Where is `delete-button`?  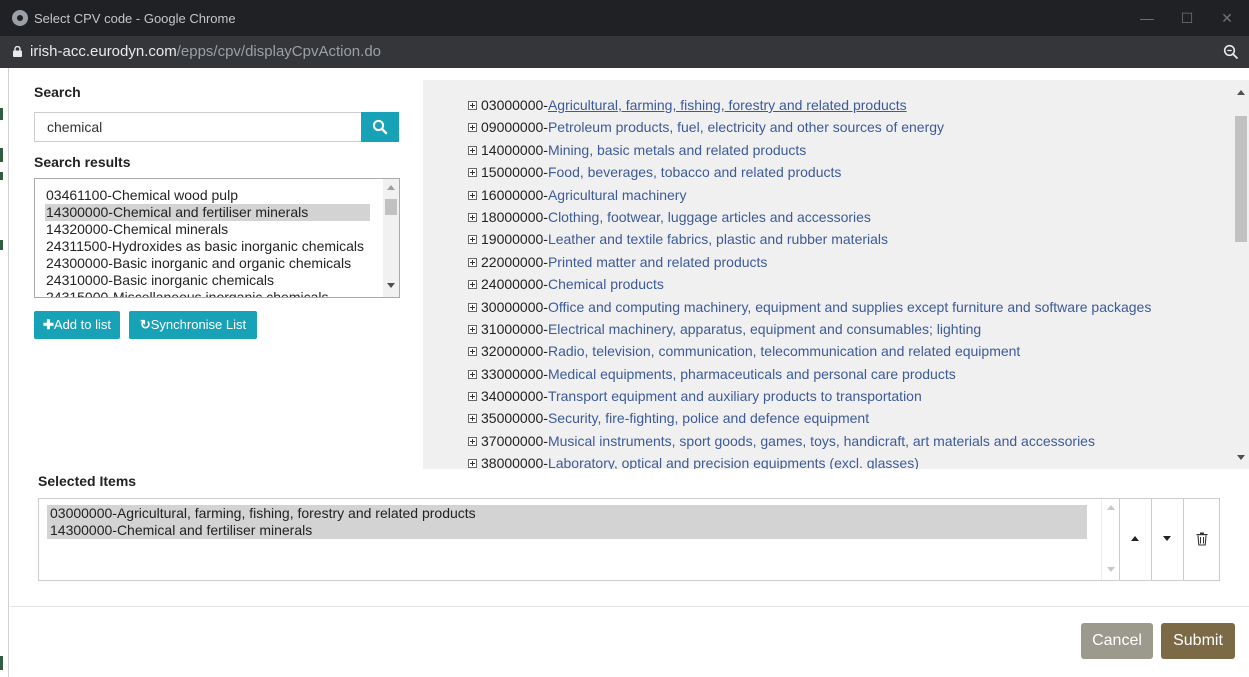
delete-button is located at coordinates (1201, 539).